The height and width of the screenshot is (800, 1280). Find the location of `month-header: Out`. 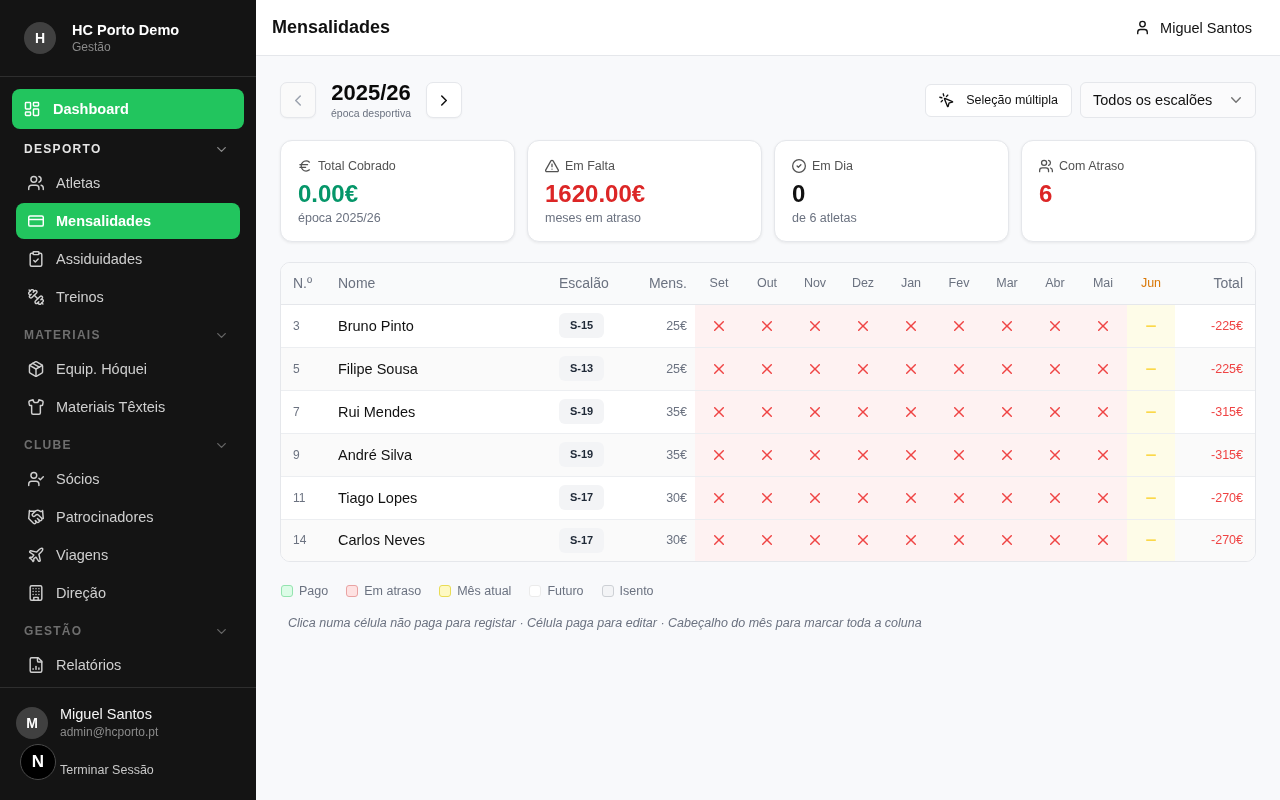

month-header: Out is located at coordinates (767, 283).